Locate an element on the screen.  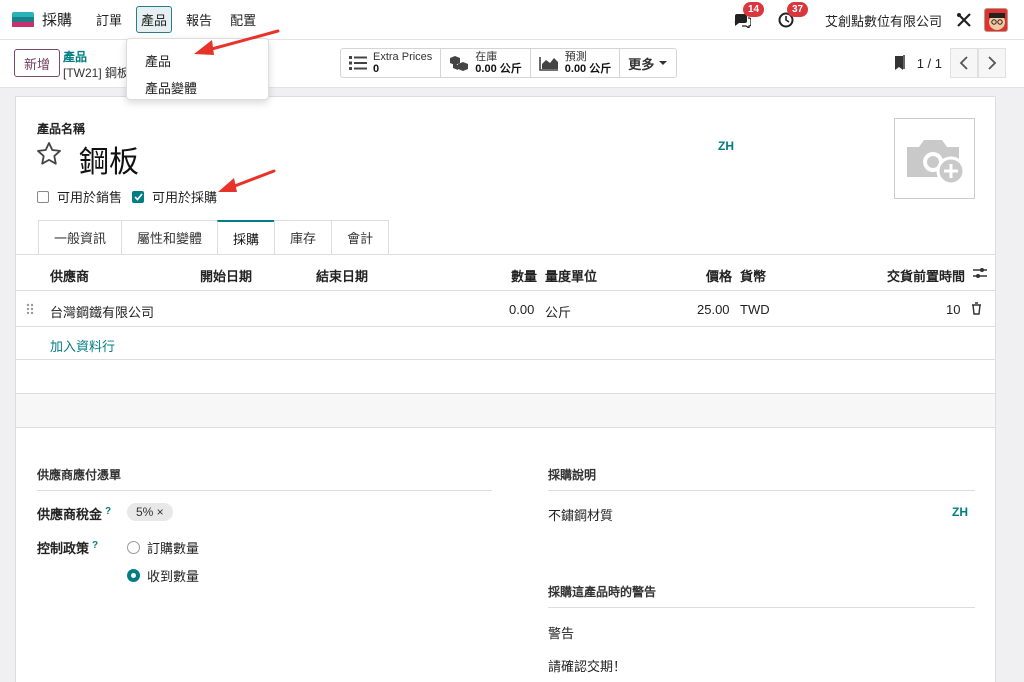
form-tabs: 一般資訊 屬性和變體 採購 庫存 會計 is located at coordinates (214, 237).